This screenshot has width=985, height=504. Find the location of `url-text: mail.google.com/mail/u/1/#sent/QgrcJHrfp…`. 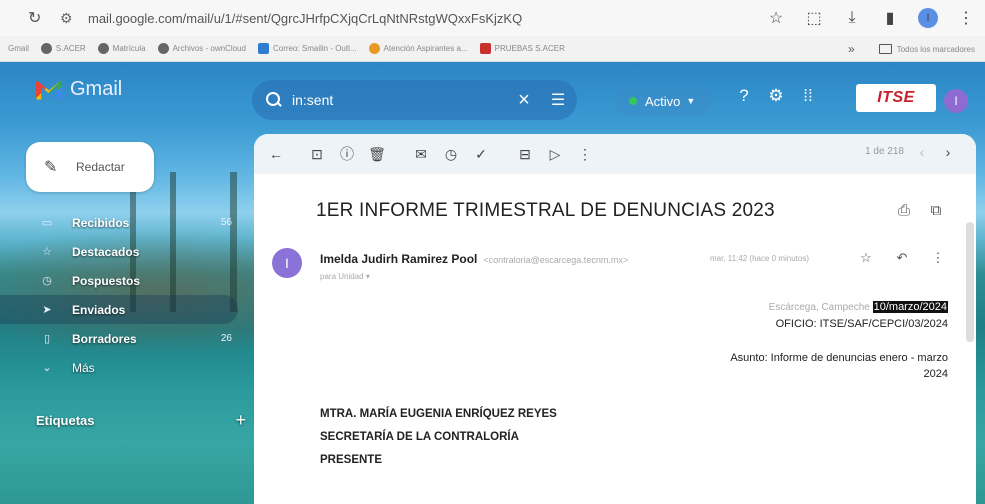

url-text: mail.google.com/mail/u/1/#sent/QgrcJHrfp… is located at coordinates (305, 18).